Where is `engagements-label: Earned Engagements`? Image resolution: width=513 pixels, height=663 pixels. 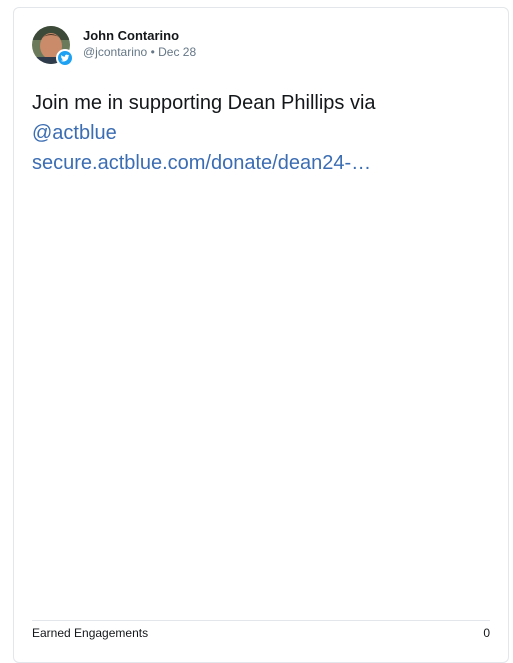
engagements-label: Earned Engagements is located at coordinates (90, 633).